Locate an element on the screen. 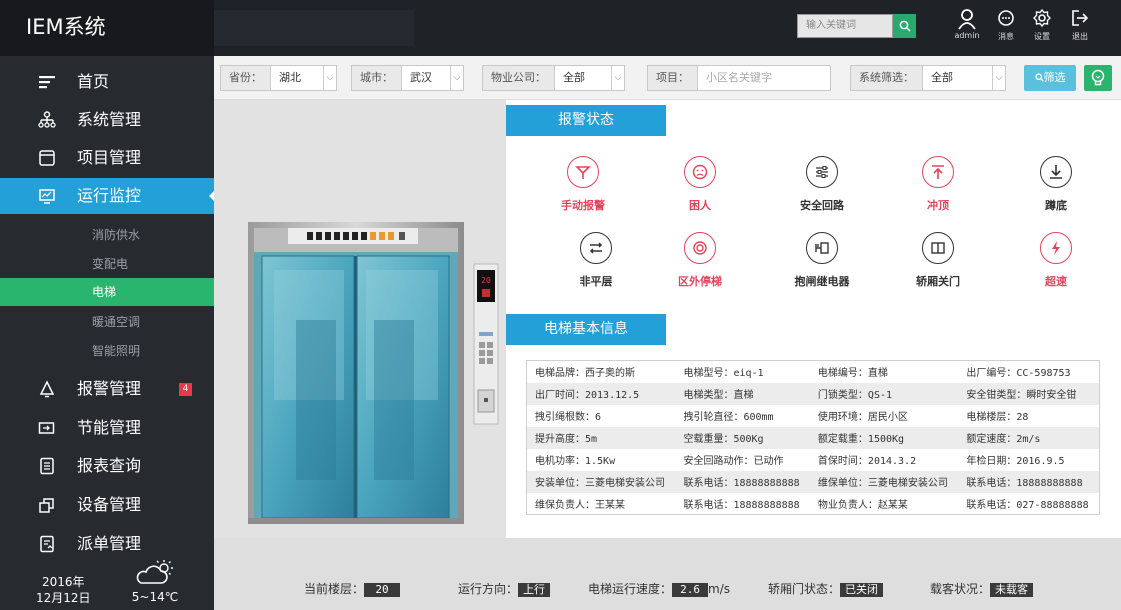  tips-button is located at coordinates (1098, 78).